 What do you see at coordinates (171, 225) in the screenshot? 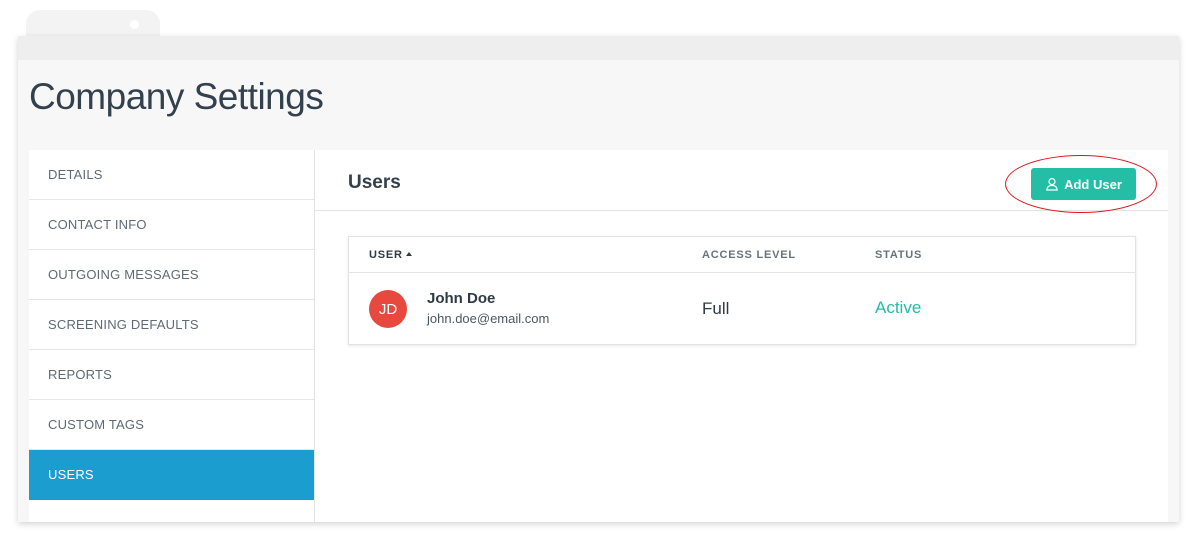
I see `sidebar-item-contact-info: CONTACT INFO` at bounding box center [171, 225].